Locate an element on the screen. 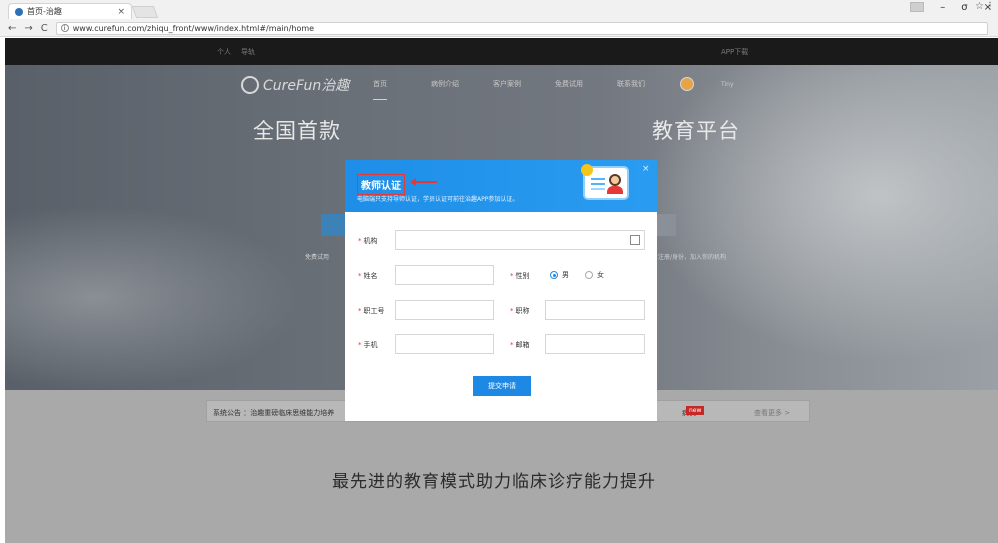  main-menu: 首页 病例介绍 客户案例 免费试用 联系我们 is located at coordinates (526, 89).